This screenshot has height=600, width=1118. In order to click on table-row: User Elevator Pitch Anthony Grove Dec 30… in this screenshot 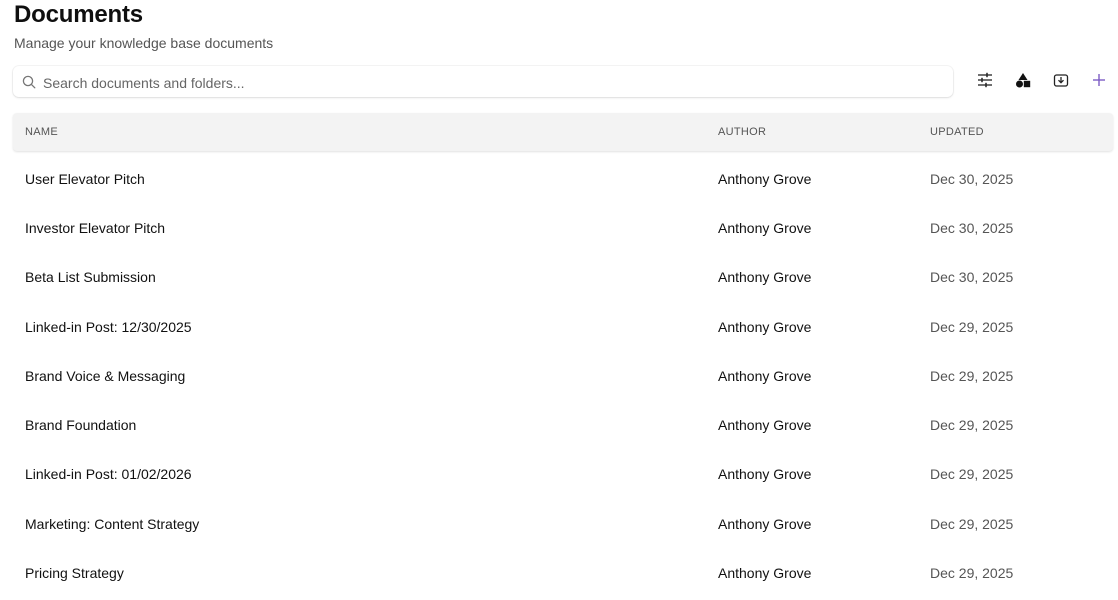, I will do `click(563, 179)`.